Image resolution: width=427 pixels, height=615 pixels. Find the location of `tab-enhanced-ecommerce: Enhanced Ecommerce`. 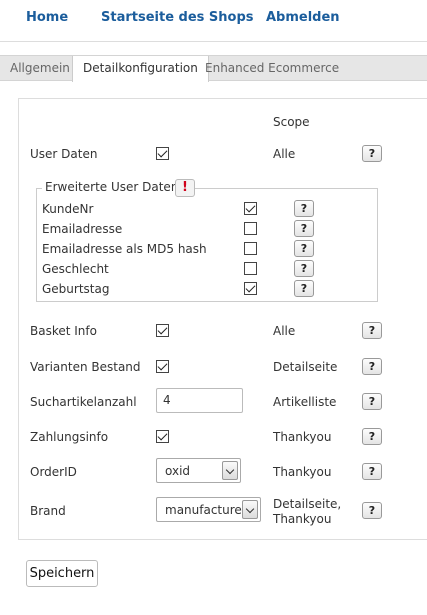

tab-enhanced-ecommerce: Enhanced Ecommerce is located at coordinates (272, 68).